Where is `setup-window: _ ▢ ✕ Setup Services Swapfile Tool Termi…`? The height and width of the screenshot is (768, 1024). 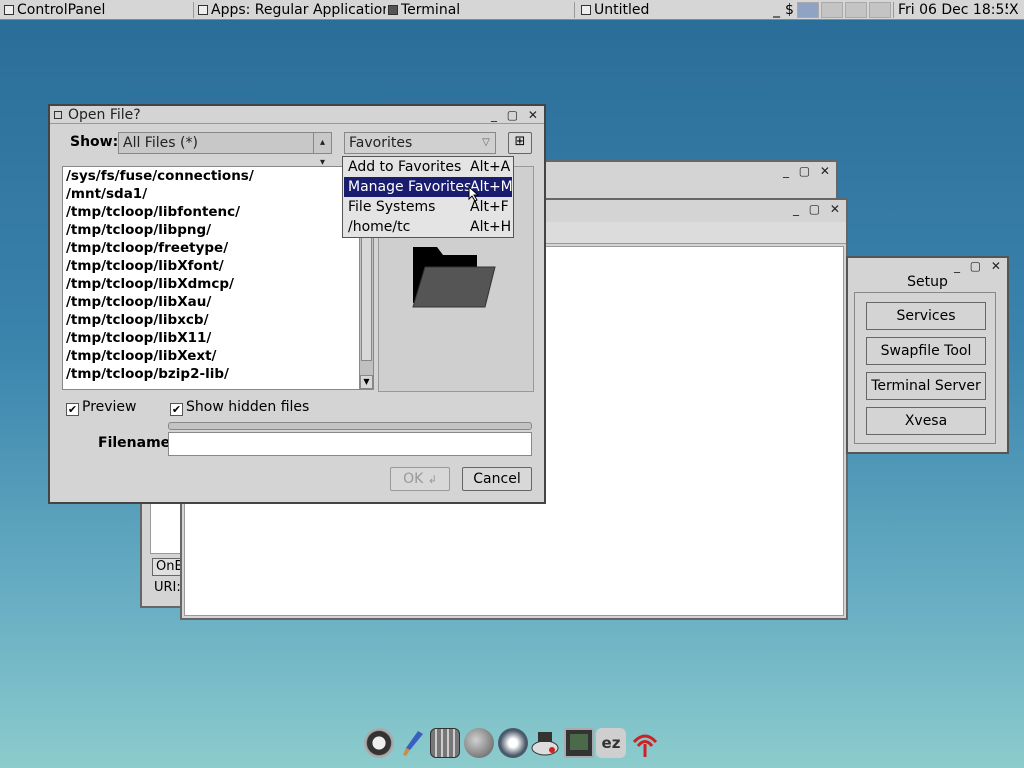 setup-window: _ ▢ ✕ Setup Services Swapfile Tool Termi… is located at coordinates (927, 355).